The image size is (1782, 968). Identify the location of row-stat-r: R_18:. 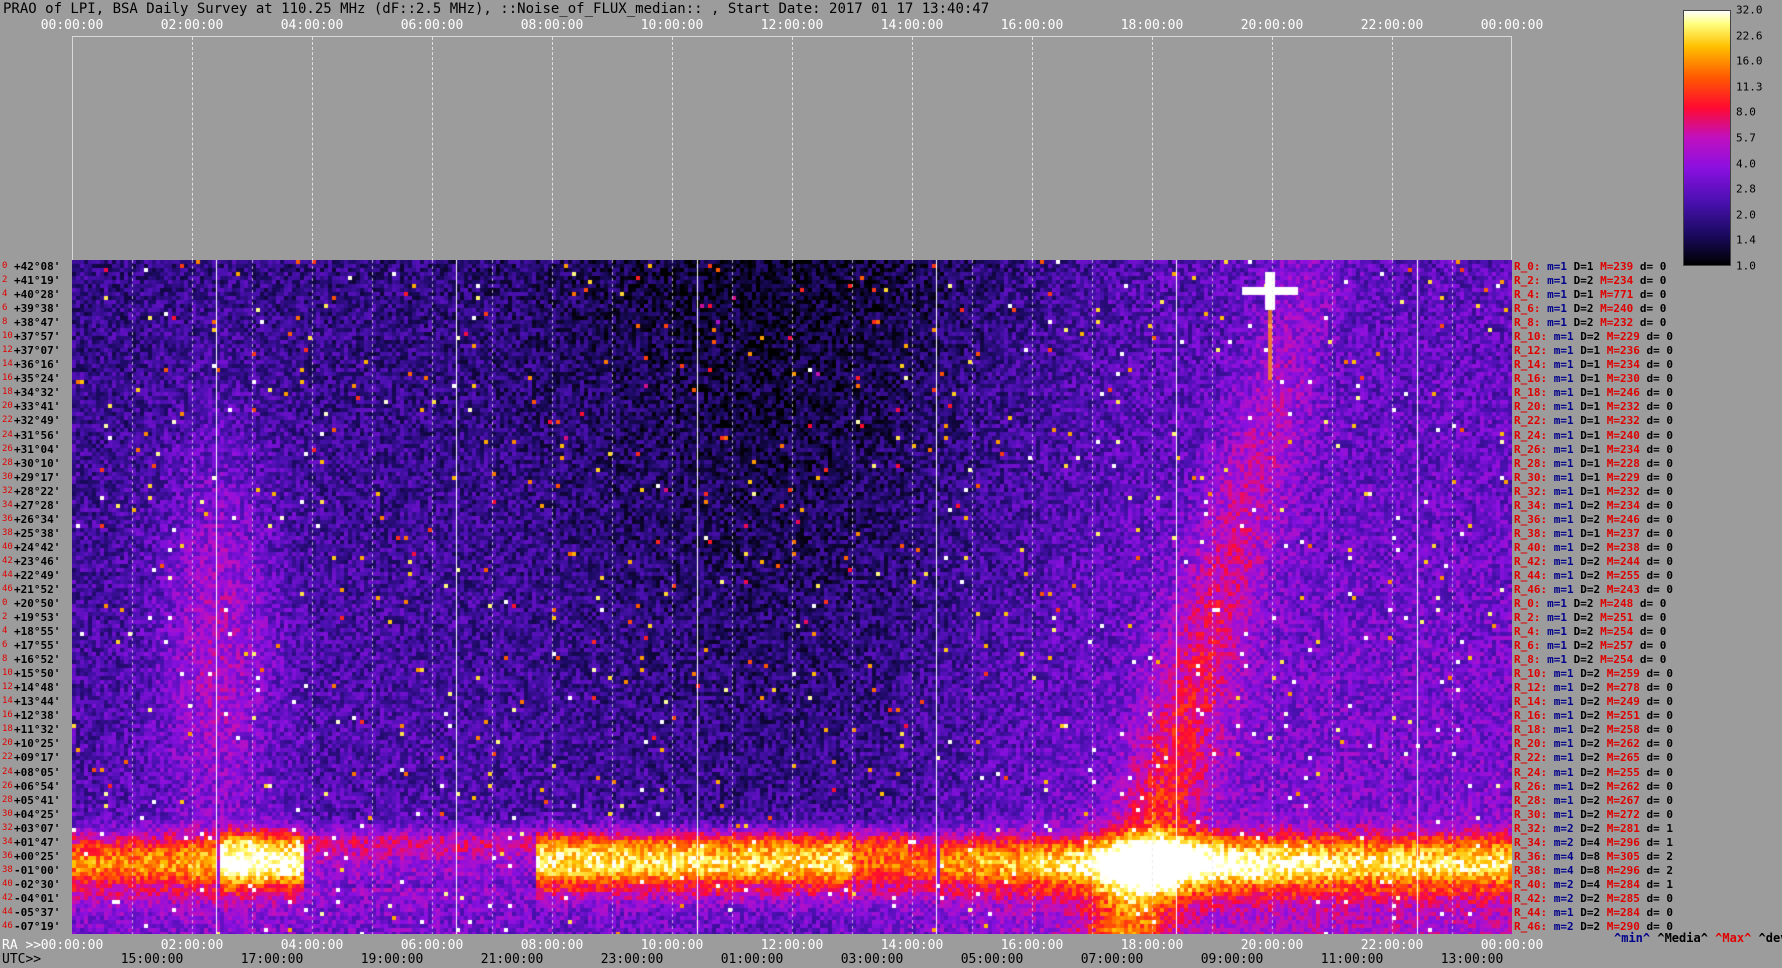
(1531, 730).